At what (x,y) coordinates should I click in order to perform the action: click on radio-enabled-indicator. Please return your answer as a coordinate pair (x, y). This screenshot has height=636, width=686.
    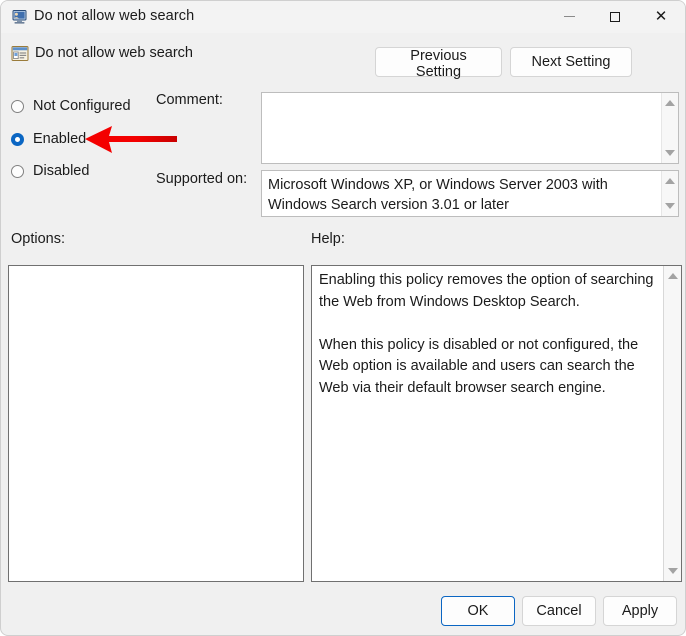
    Looking at the image, I should click on (17, 139).